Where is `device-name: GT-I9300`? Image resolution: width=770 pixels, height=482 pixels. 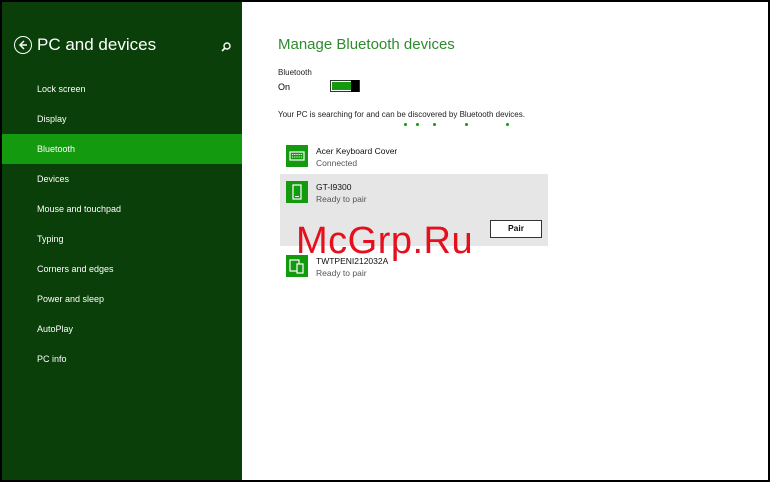 device-name: GT-I9300 is located at coordinates (334, 187).